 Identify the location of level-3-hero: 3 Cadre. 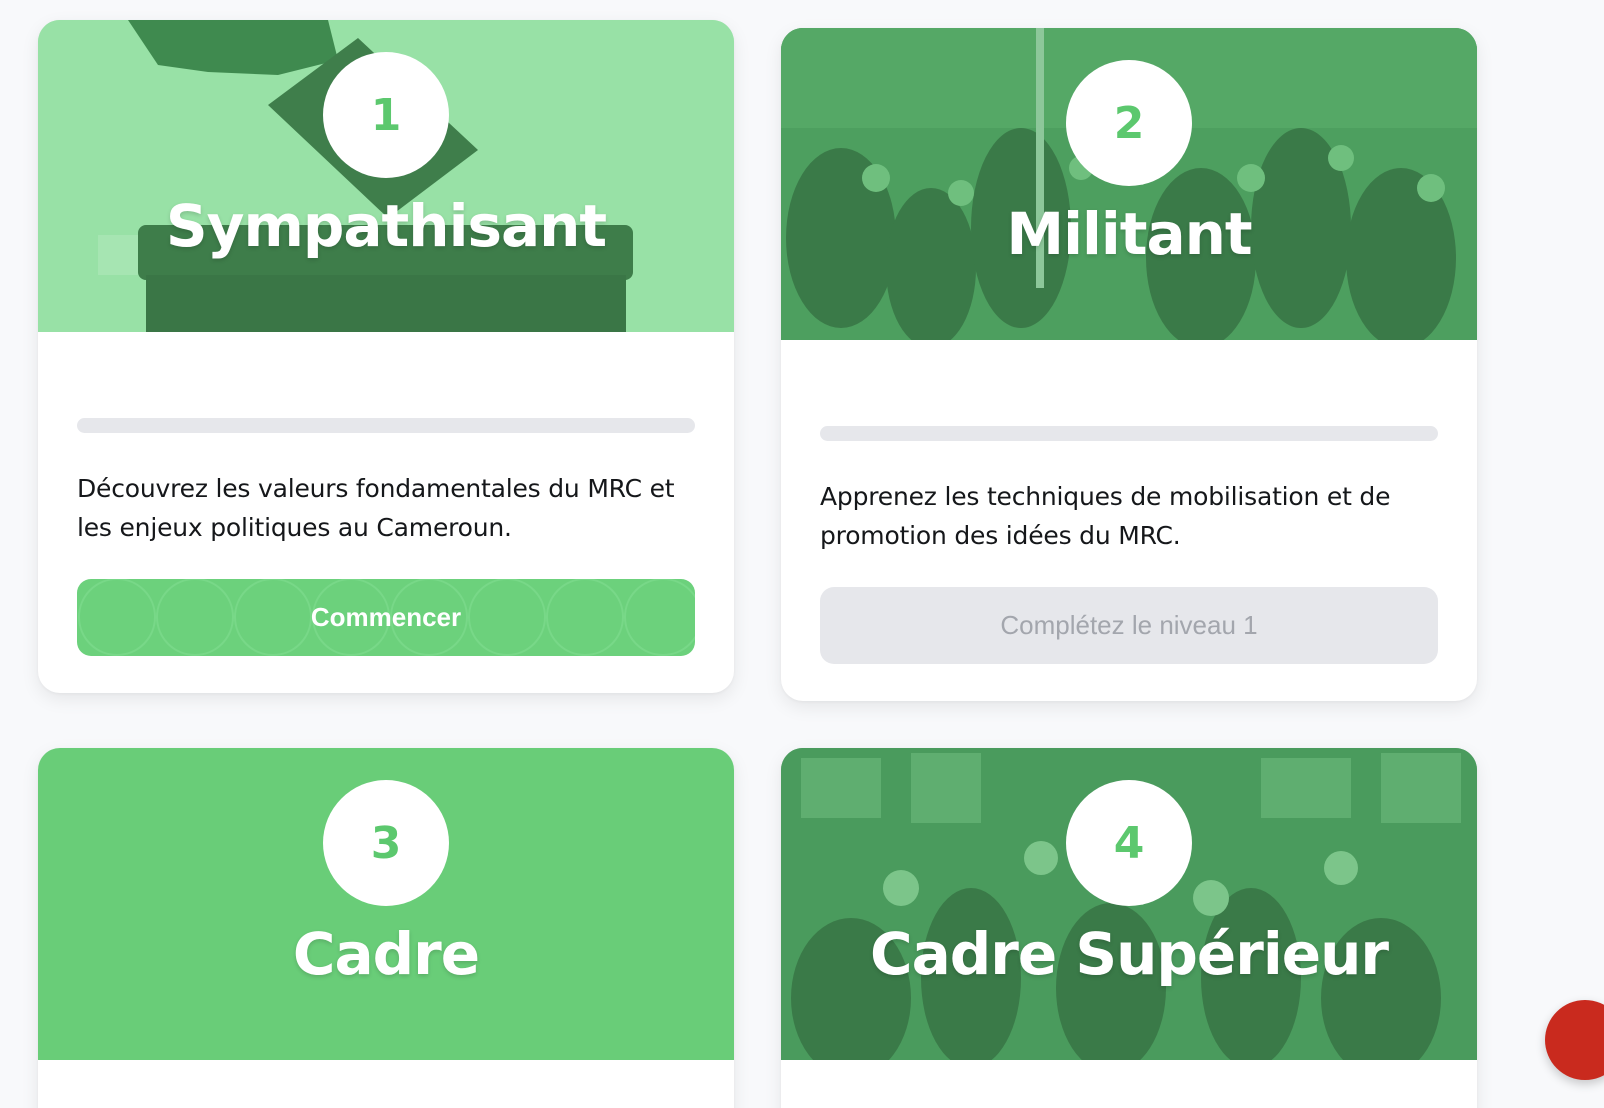
(386, 904).